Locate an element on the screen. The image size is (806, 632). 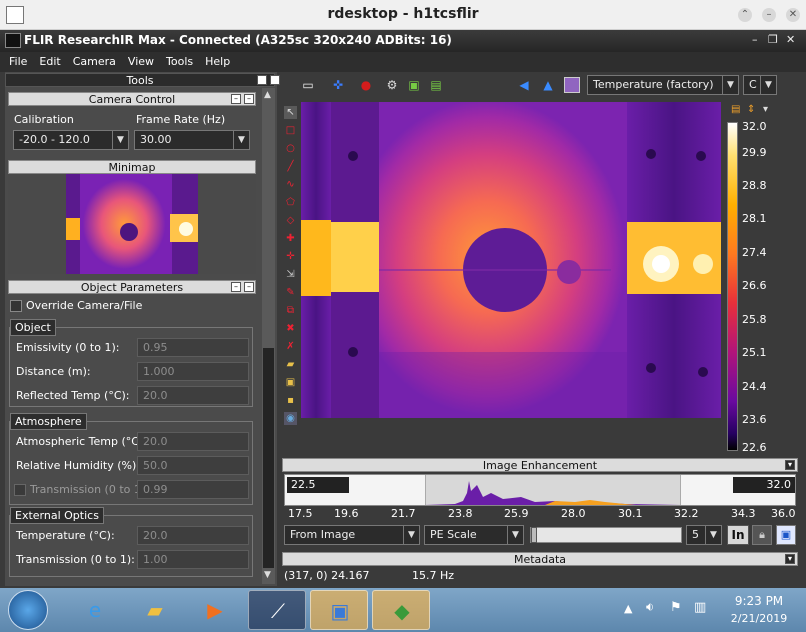
clock-time: 9:23 PM is located at coordinates (759, 601).